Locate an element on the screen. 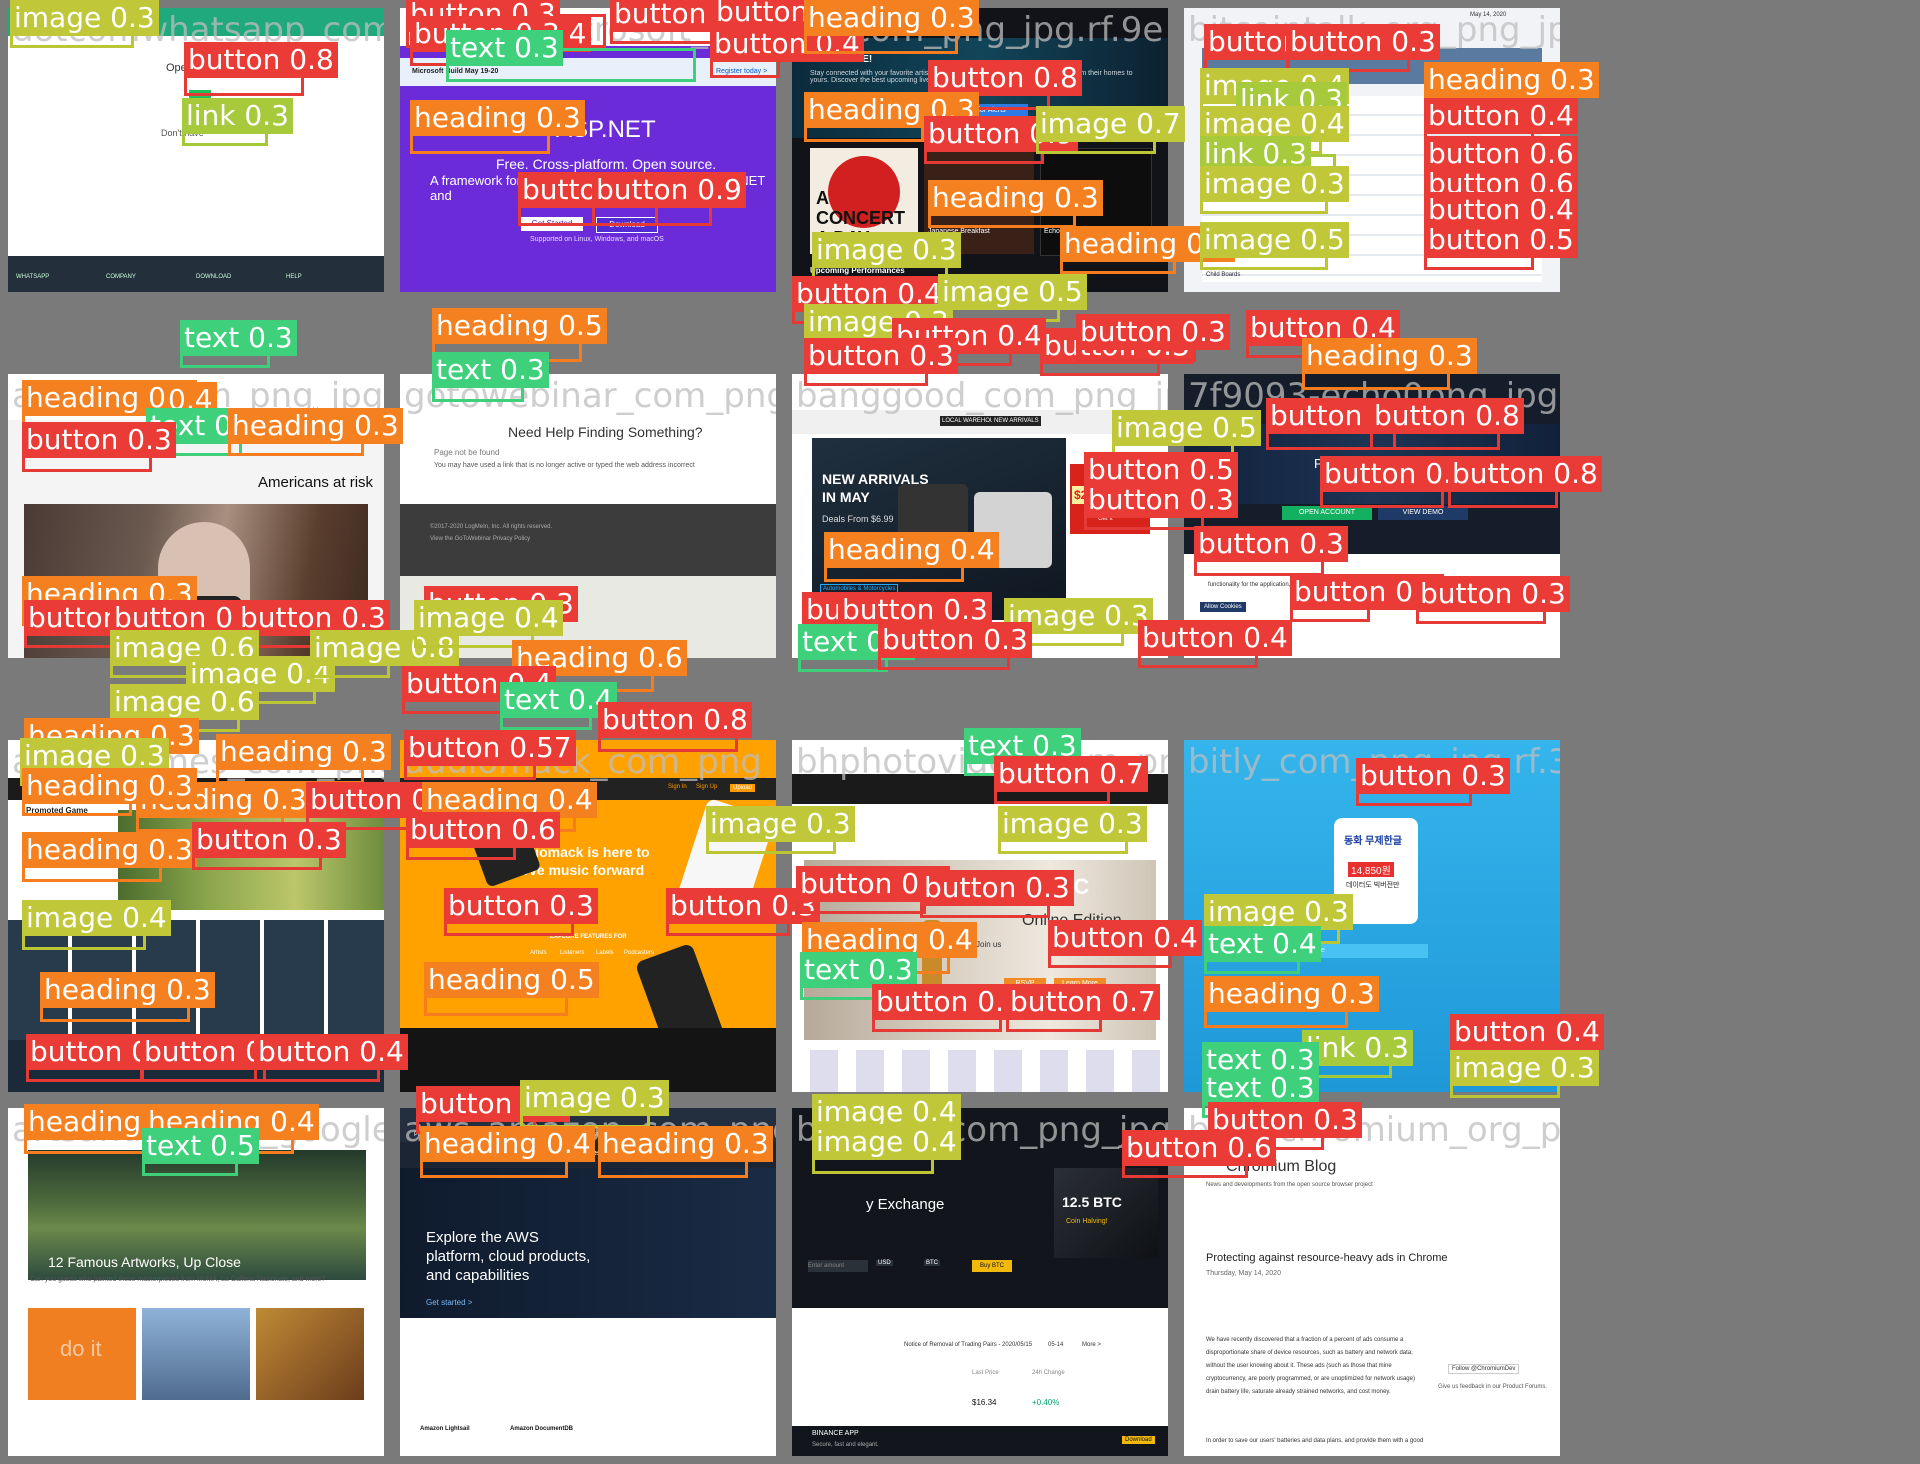 Image resolution: width=1920 pixels, height=1464 pixels. new-arrivals-button: NEW ARRIVALS is located at coordinates (1016, 421).